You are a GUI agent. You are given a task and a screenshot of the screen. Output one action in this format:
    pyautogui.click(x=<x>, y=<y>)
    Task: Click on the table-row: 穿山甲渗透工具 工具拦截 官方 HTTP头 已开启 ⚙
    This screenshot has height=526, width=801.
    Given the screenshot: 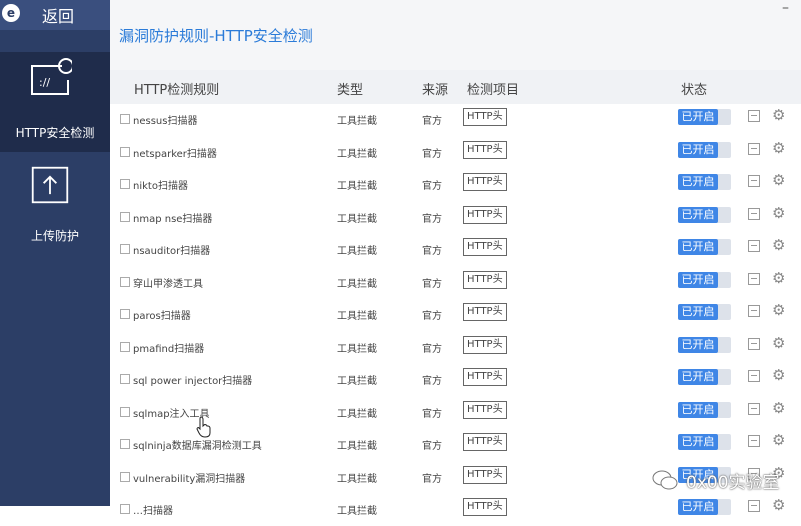 What is the action you would take?
    pyautogui.click(x=455, y=283)
    